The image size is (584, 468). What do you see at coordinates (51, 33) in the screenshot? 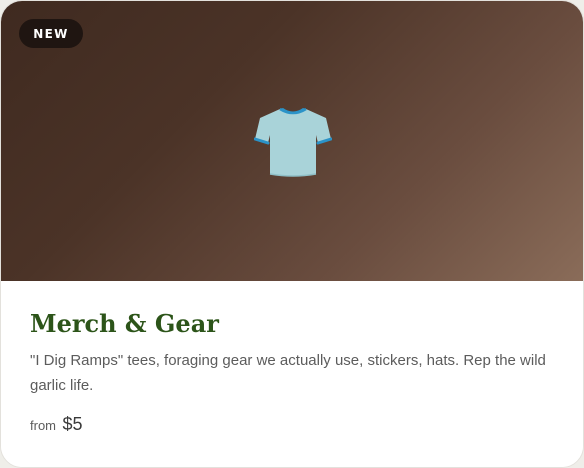
I see `new-badge: NEW` at bounding box center [51, 33].